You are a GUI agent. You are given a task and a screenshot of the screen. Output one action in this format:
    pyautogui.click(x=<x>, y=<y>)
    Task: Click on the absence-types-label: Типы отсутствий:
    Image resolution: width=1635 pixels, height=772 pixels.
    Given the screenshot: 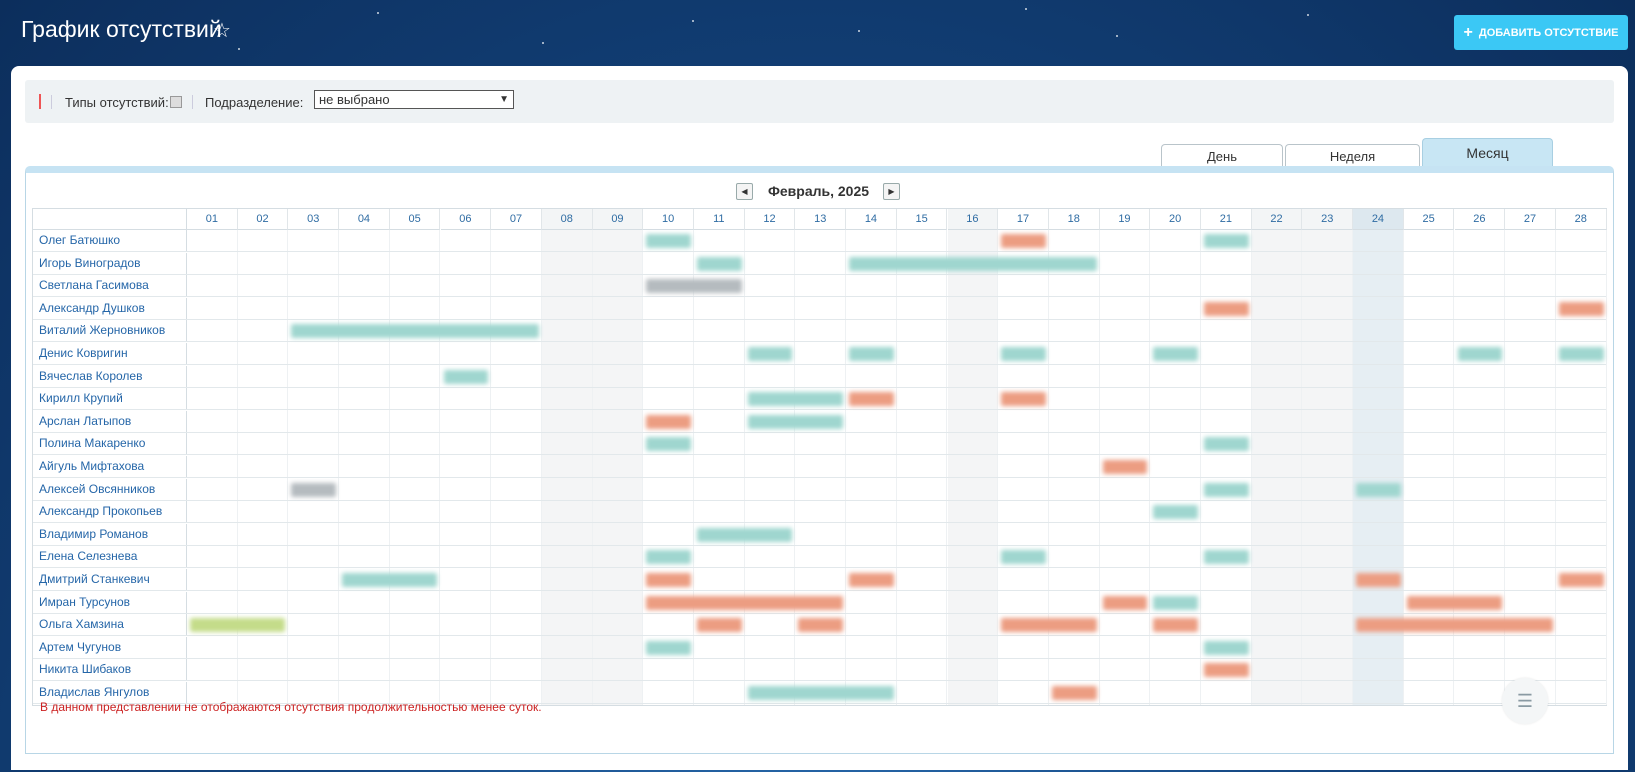 What is the action you would take?
    pyautogui.click(x=117, y=102)
    